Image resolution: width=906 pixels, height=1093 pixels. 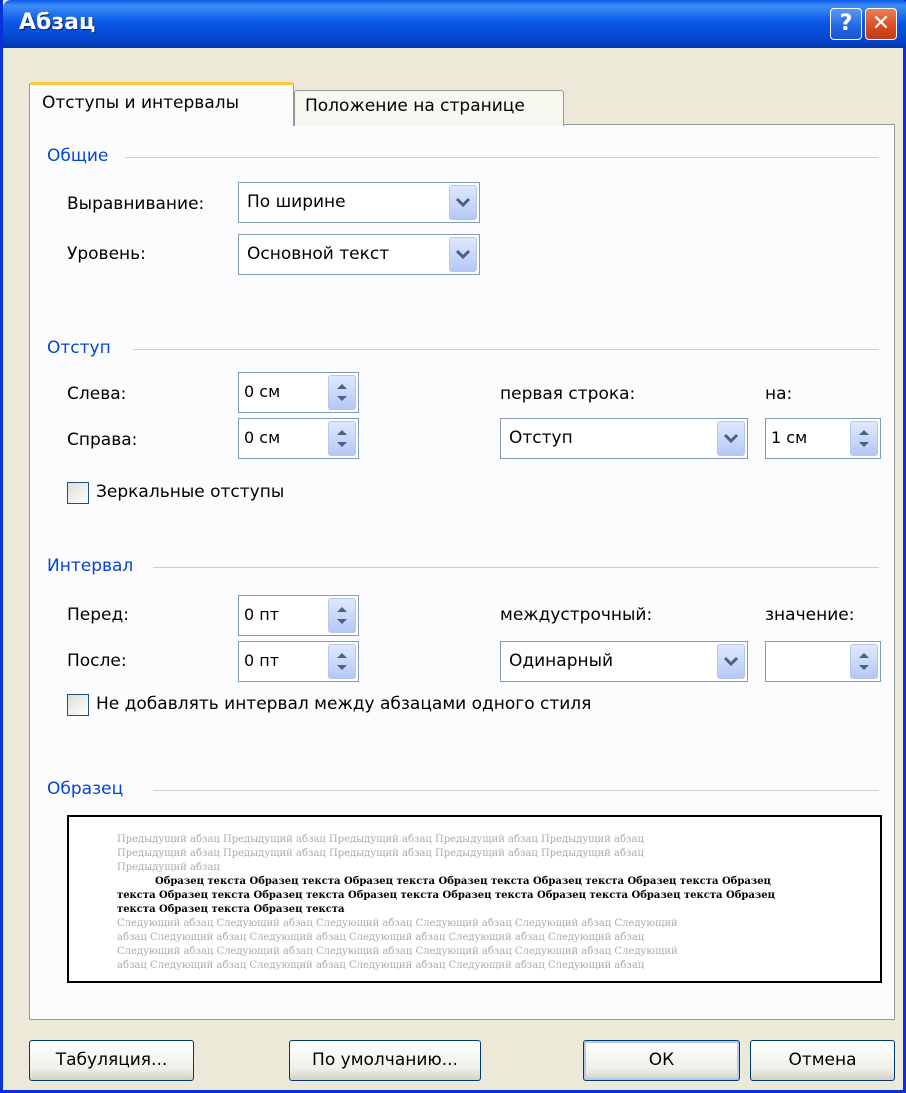 What do you see at coordinates (296, 202) in the screenshot?
I see `alignment-value: По ширине` at bounding box center [296, 202].